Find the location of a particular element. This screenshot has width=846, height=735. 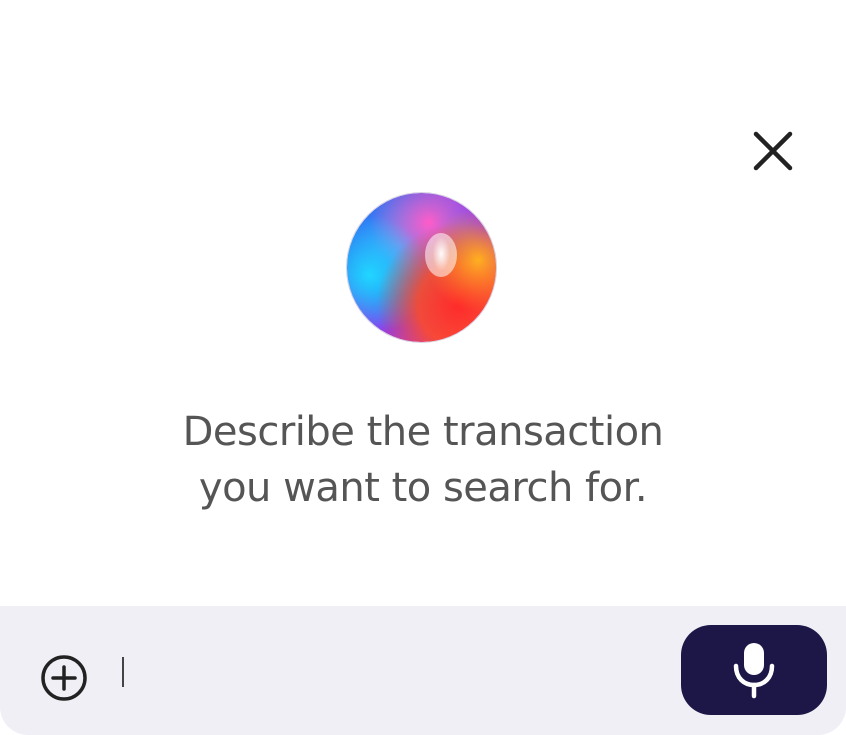

plus-circle-icon is located at coordinates (64, 678).